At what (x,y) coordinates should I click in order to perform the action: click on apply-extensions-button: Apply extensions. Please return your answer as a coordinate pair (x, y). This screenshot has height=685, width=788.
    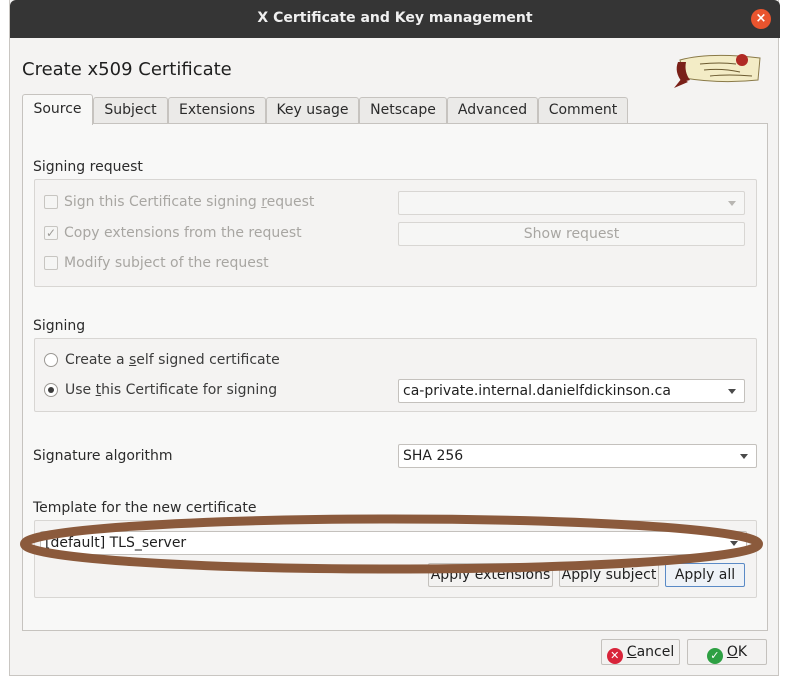
    Looking at the image, I should click on (490, 575).